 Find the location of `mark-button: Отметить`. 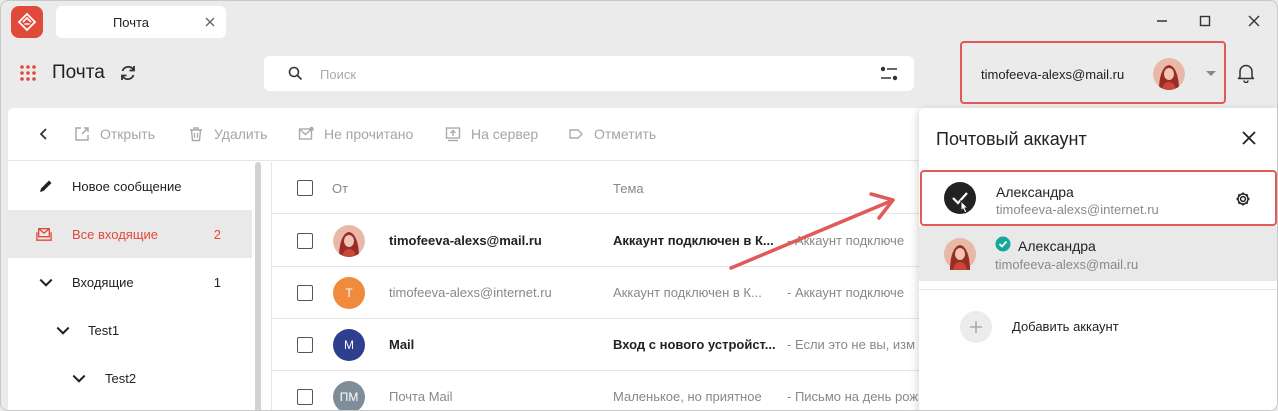

mark-button: Отметить is located at coordinates (612, 134).